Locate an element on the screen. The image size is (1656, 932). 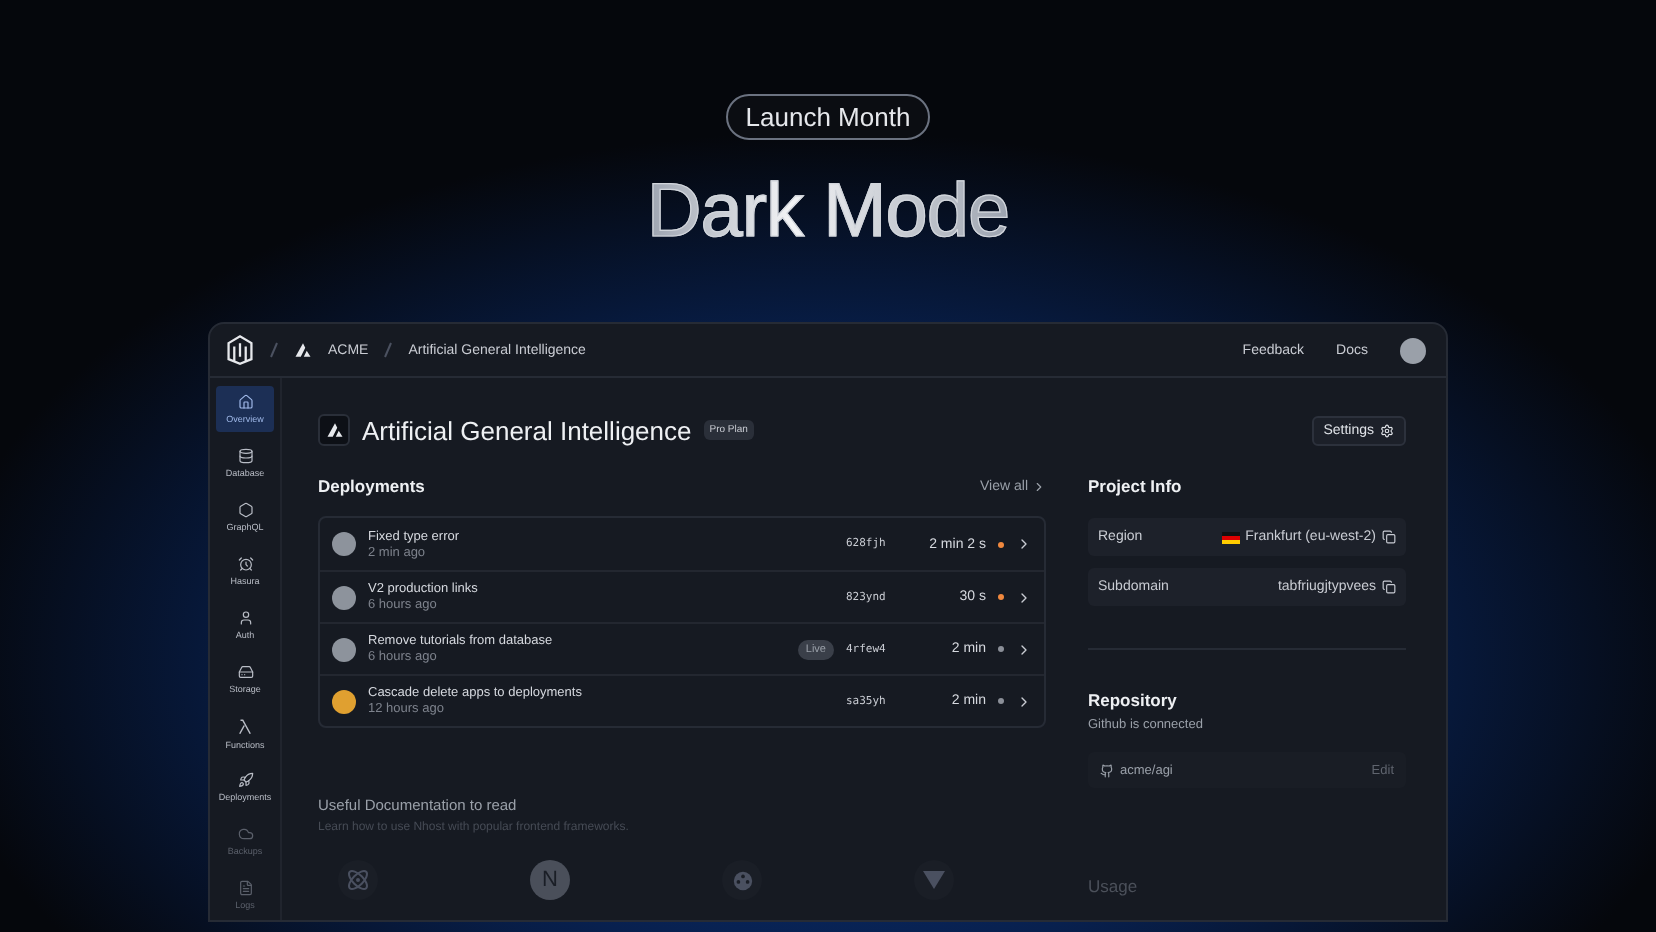
section-title: Deployments is located at coordinates (371, 486).